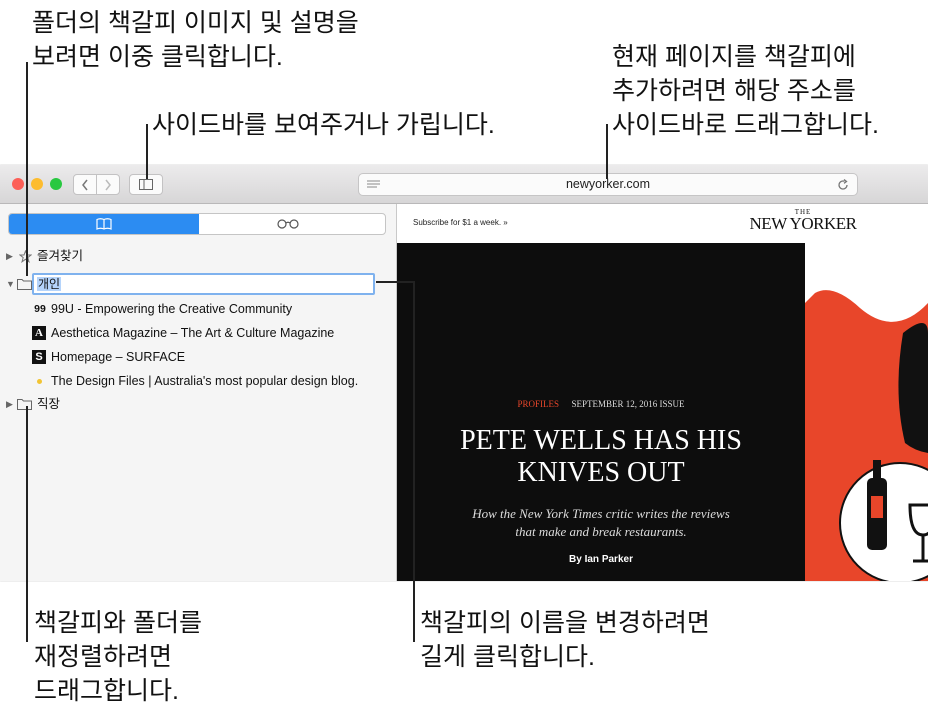 This screenshot has height=708, width=928. What do you see at coordinates (198, 404) in the screenshot?
I see `work-folder-row: ▶ 직장` at bounding box center [198, 404].